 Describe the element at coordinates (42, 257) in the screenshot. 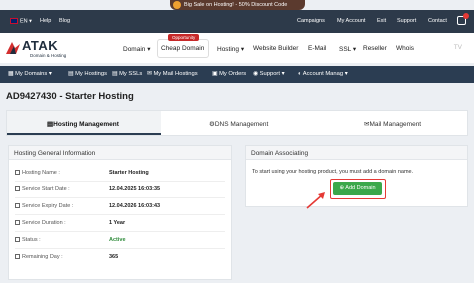

I see `row-label: Remaining Day :` at that location.